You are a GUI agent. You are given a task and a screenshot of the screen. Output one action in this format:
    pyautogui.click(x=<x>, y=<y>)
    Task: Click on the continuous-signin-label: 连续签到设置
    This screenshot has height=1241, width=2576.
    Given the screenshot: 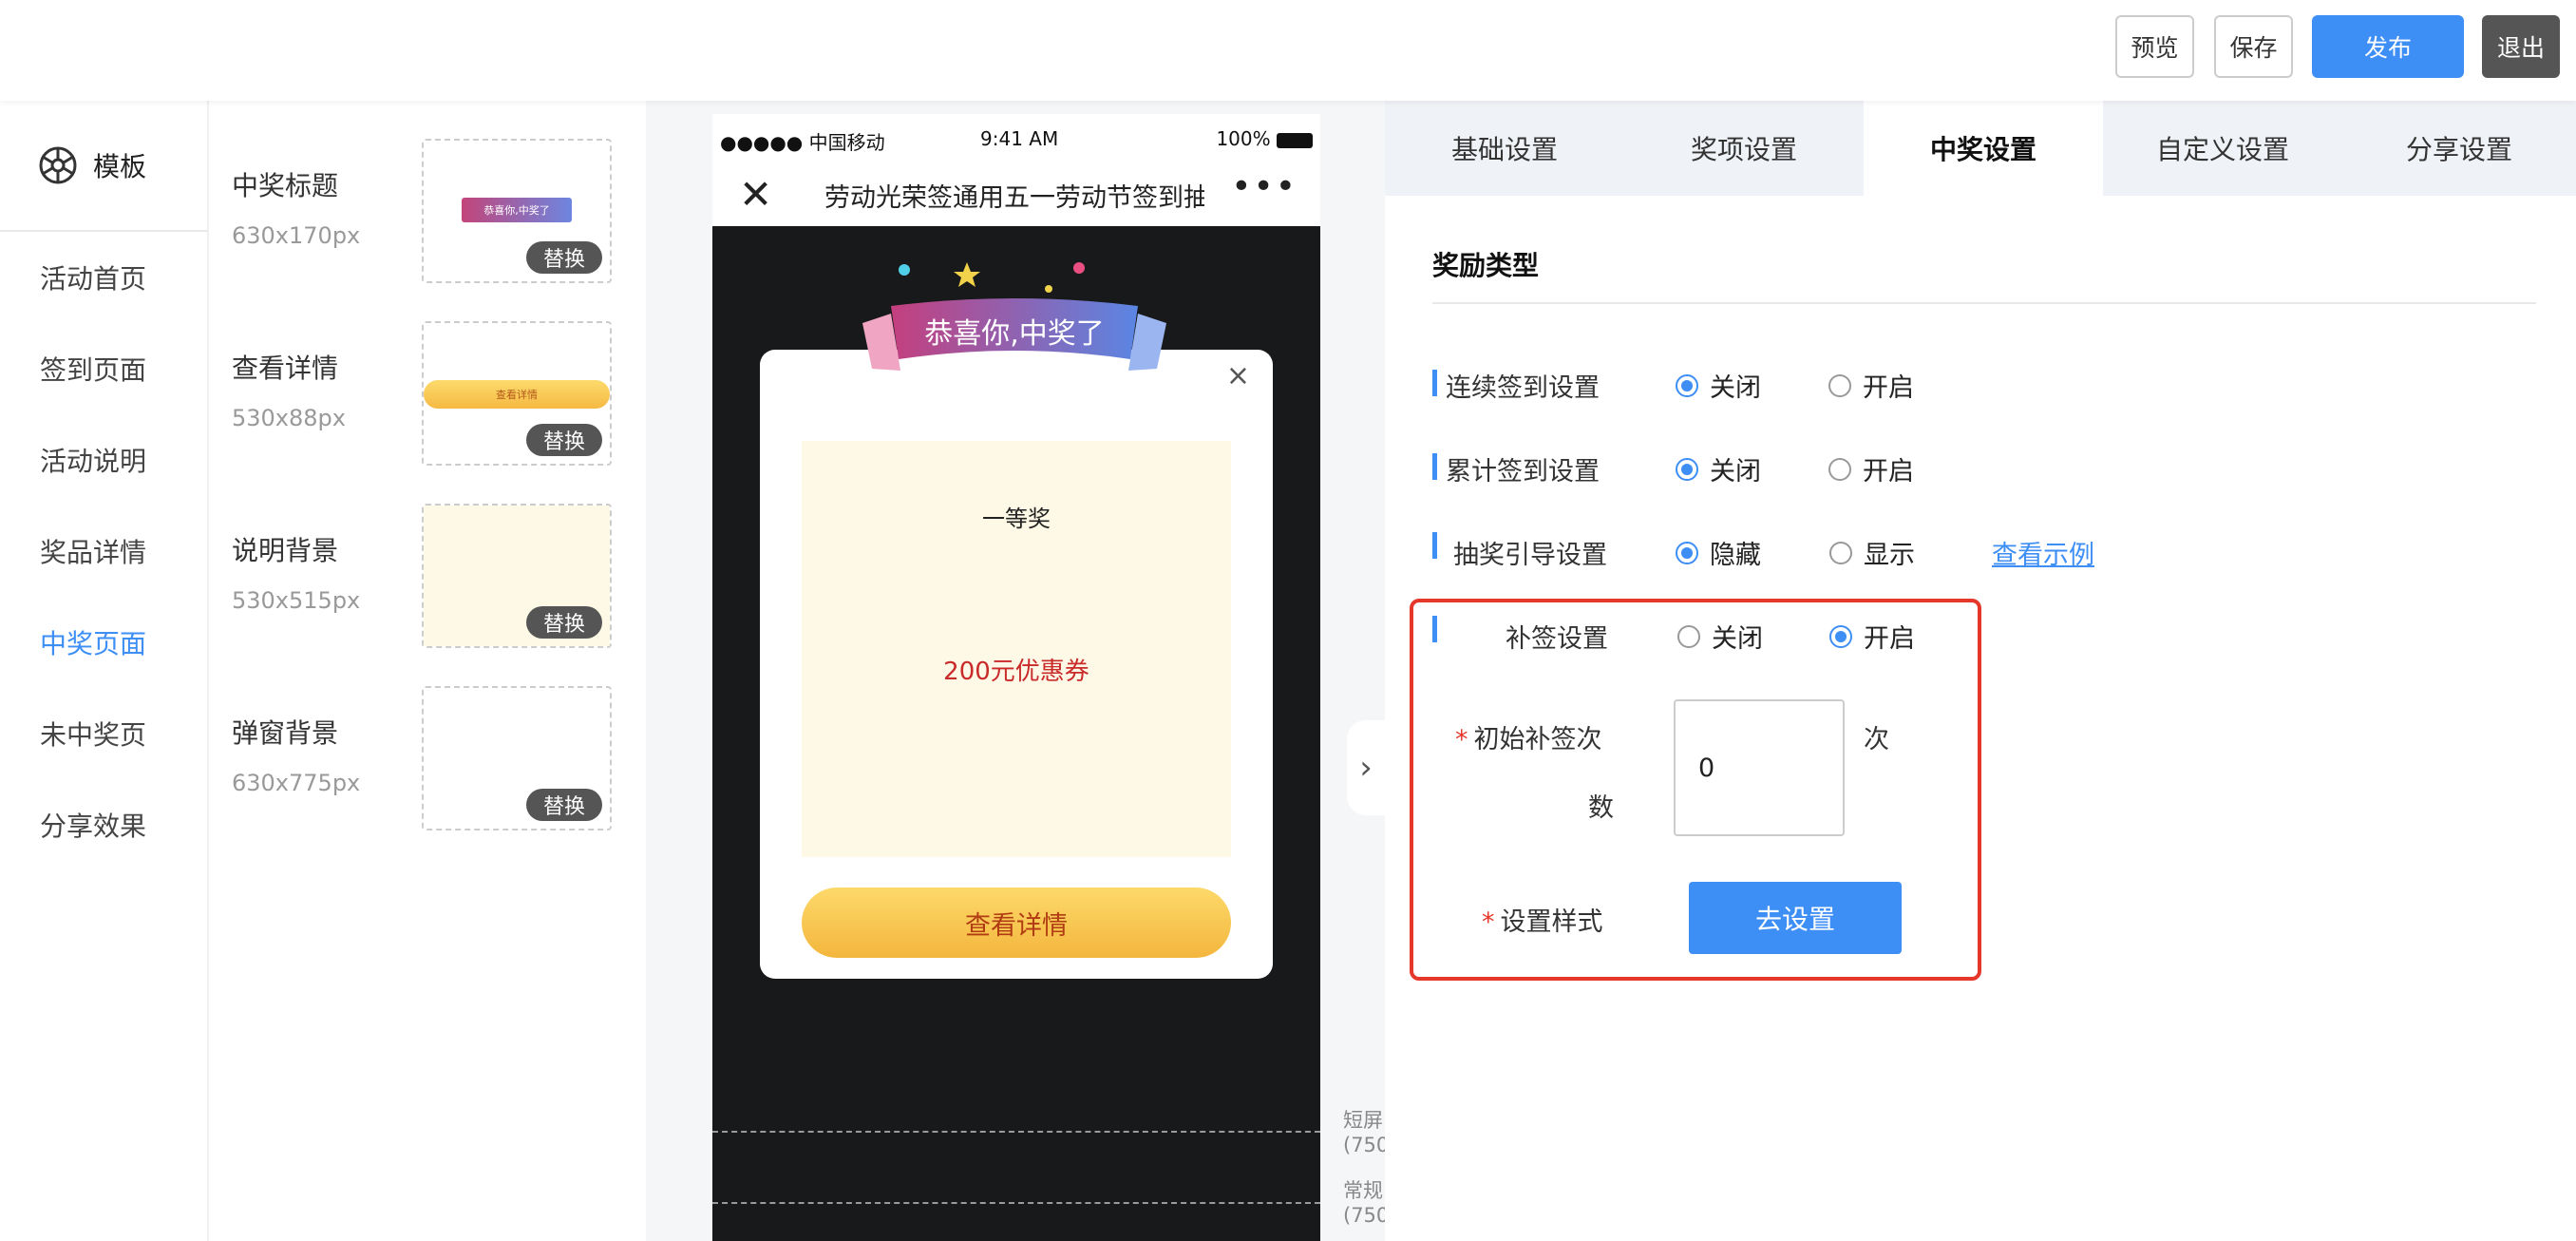 What is the action you would take?
    pyautogui.click(x=1523, y=388)
    